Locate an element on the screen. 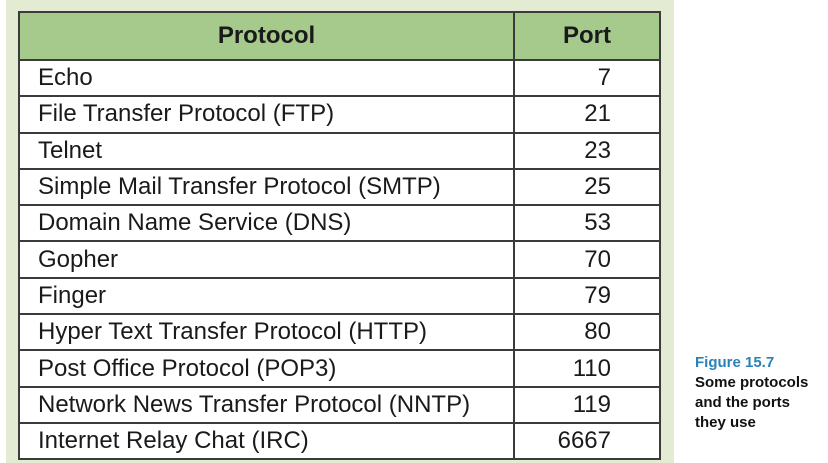 The width and height of the screenshot is (828, 463). column-header-port: Port is located at coordinates (587, 36).